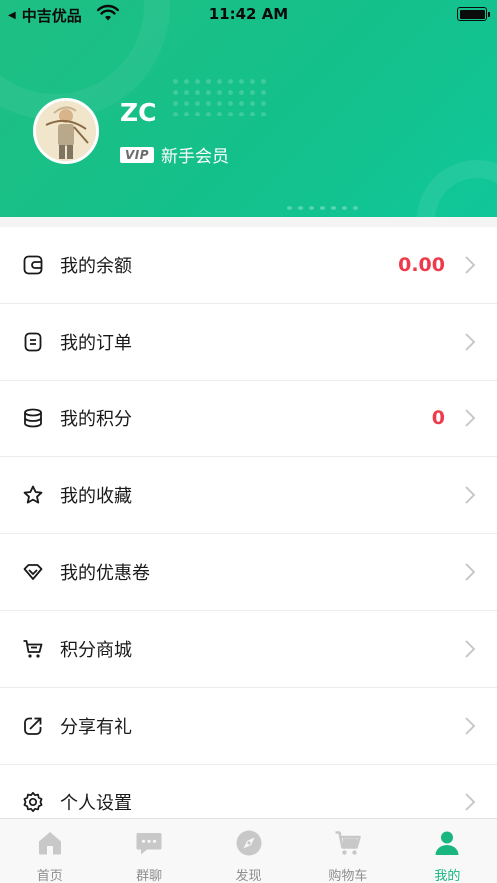 The image size is (497, 883). I want to click on menu-item-points: 我的积分 0, so click(248, 419).